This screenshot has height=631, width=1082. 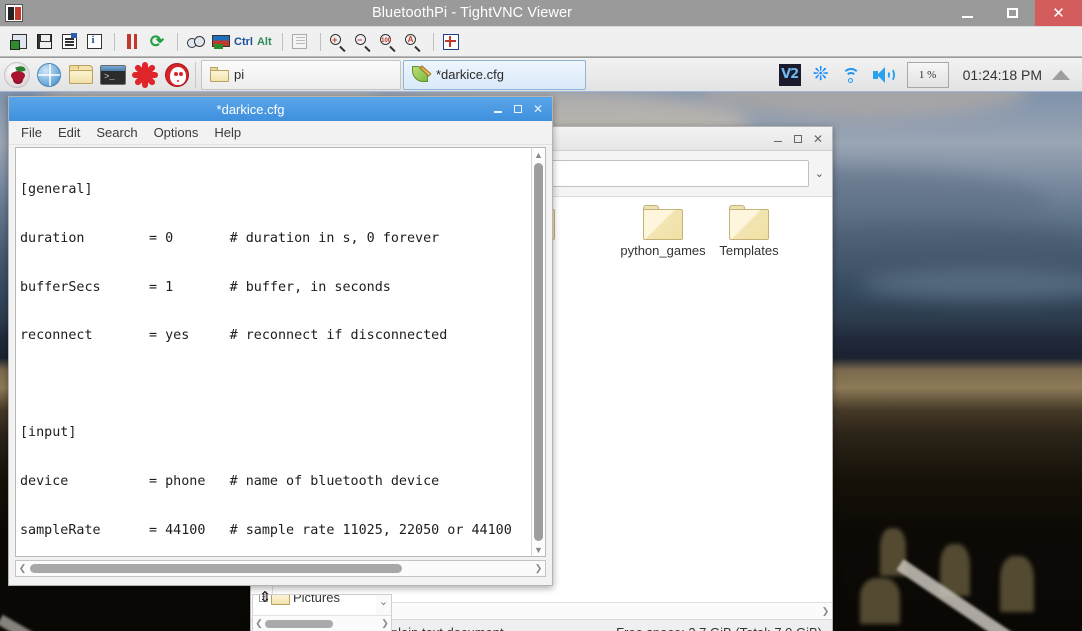 What do you see at coordinates (316, 599) in the screenshot?
I see `tree-item-label: Pictures` at bounding box center [316, 599].